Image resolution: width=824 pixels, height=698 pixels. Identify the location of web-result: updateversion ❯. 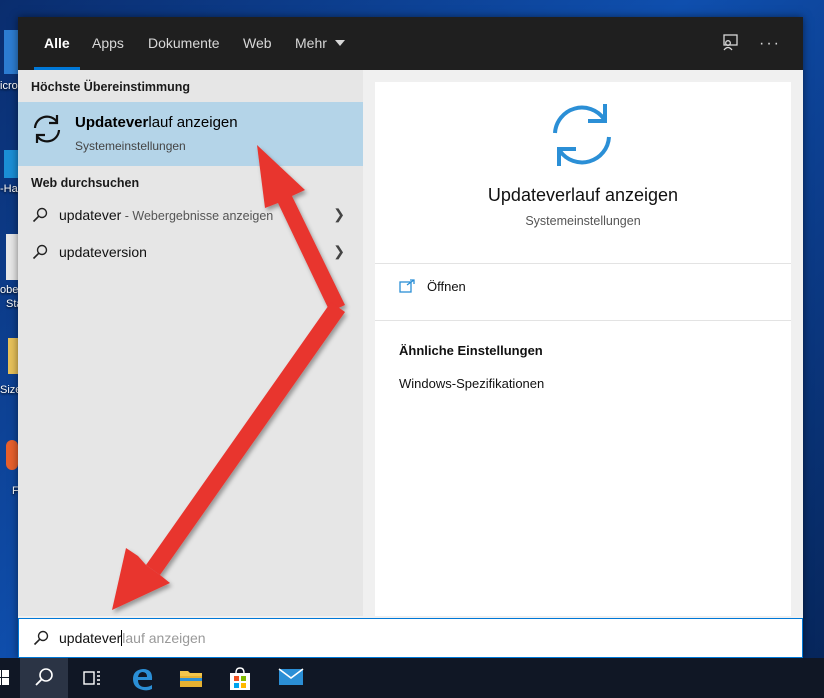
(190, 253).